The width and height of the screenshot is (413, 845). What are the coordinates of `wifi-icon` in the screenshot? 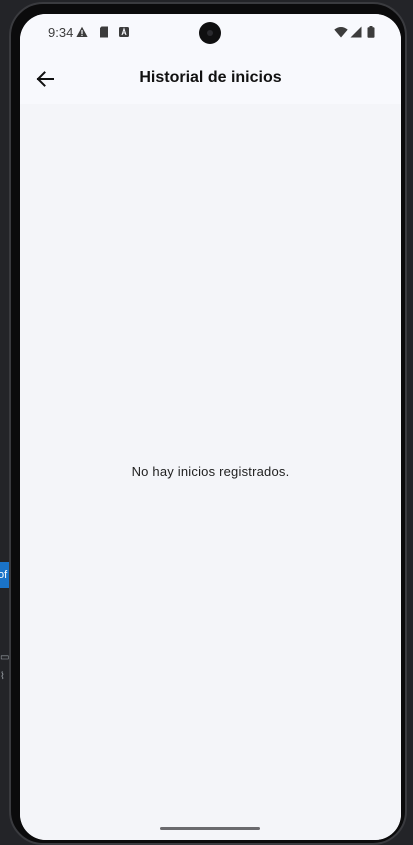 It's located at (341, 32).